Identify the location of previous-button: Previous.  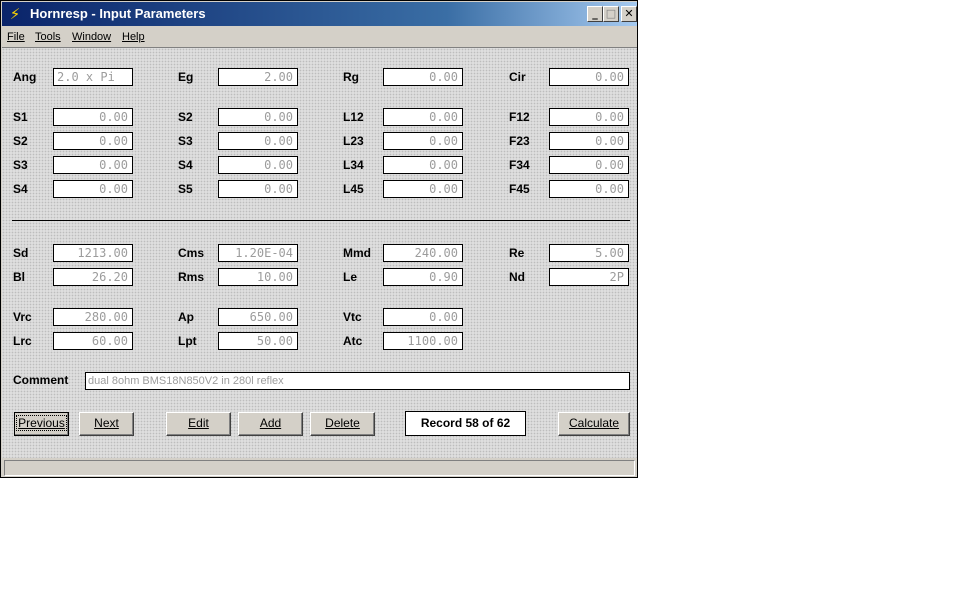
(41, 424).